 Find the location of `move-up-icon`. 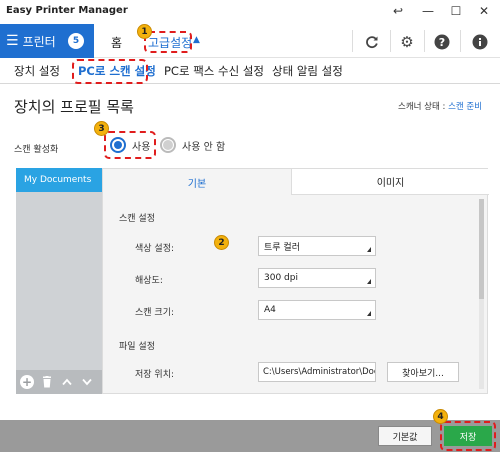

move-up-icon is located at coordinates (67, 382).